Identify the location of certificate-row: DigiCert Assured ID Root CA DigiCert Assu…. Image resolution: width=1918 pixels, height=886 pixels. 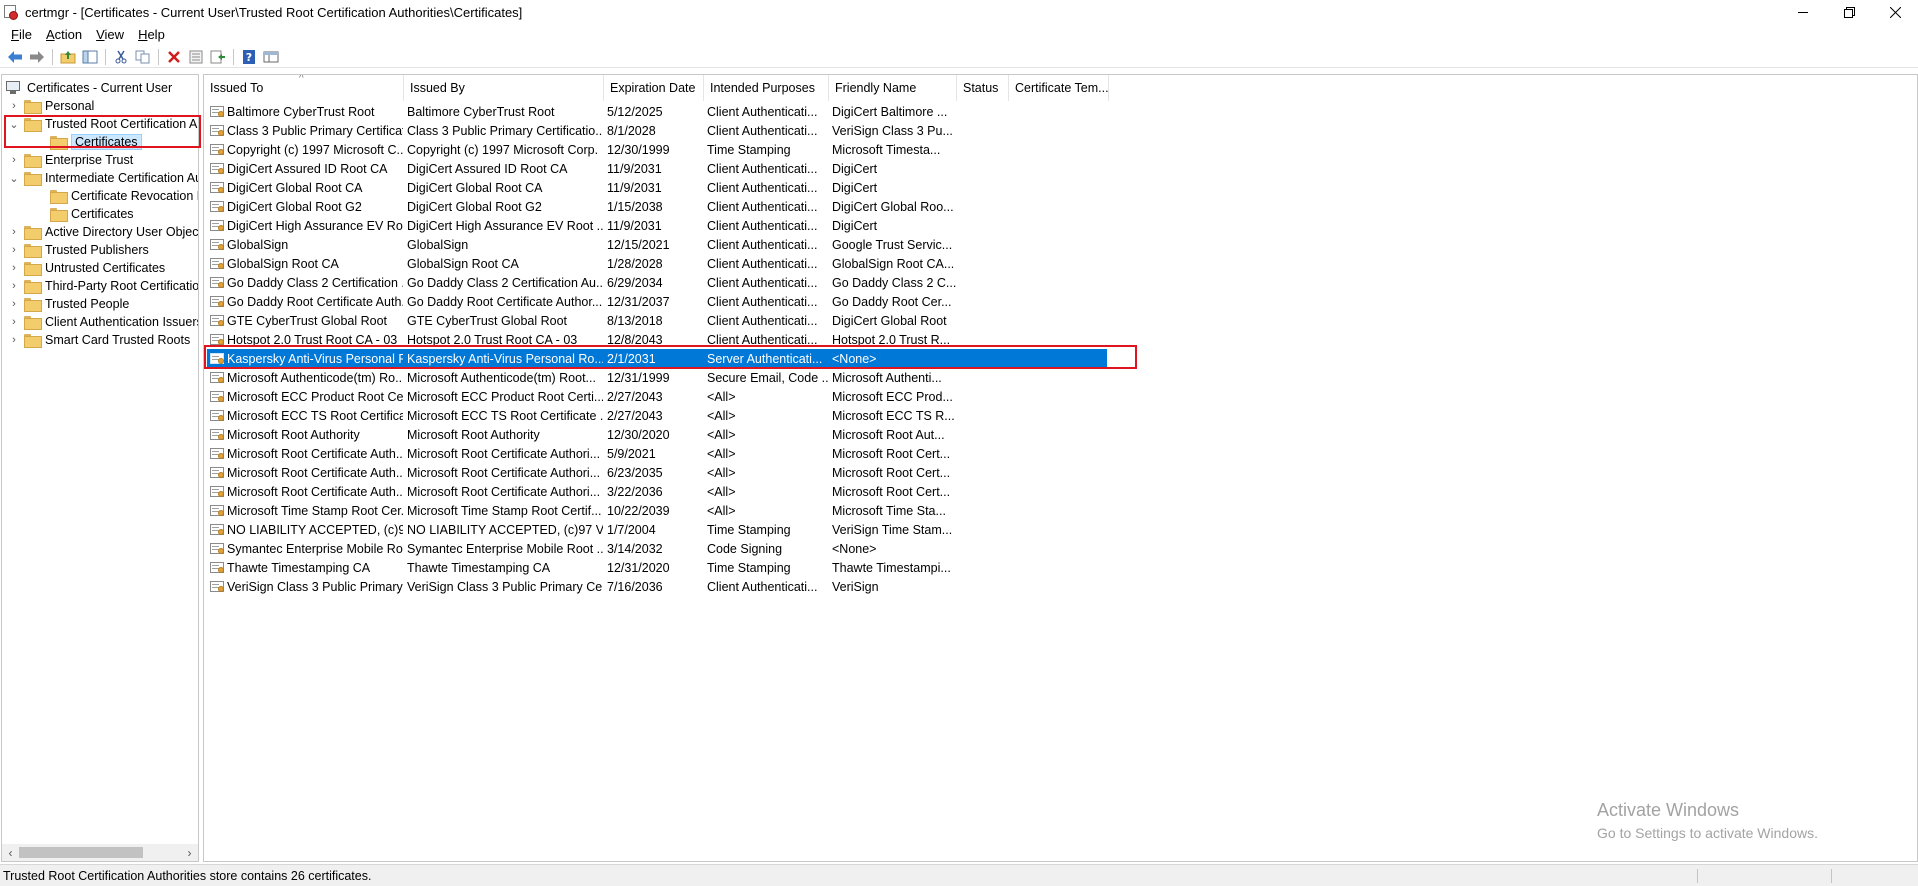
(587, 168).